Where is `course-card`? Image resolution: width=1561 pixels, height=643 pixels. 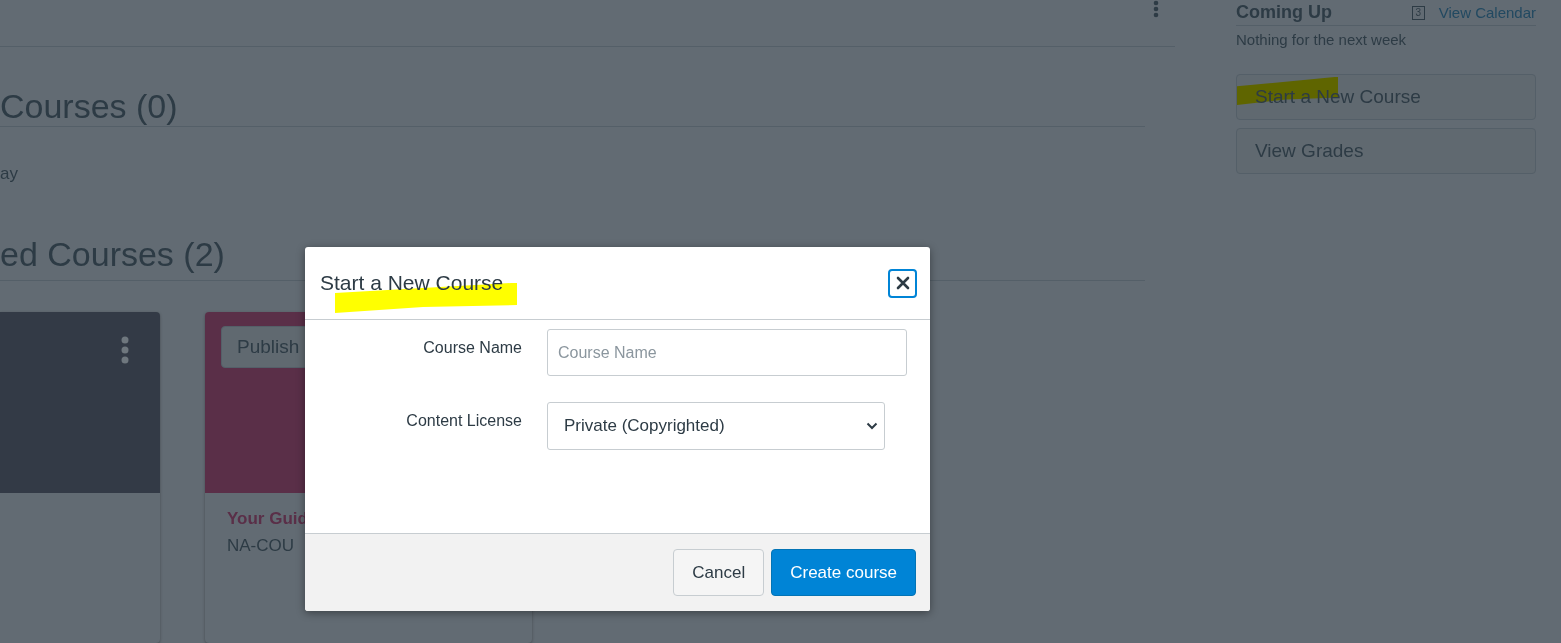 course-card is located at coordinates (80, 477).